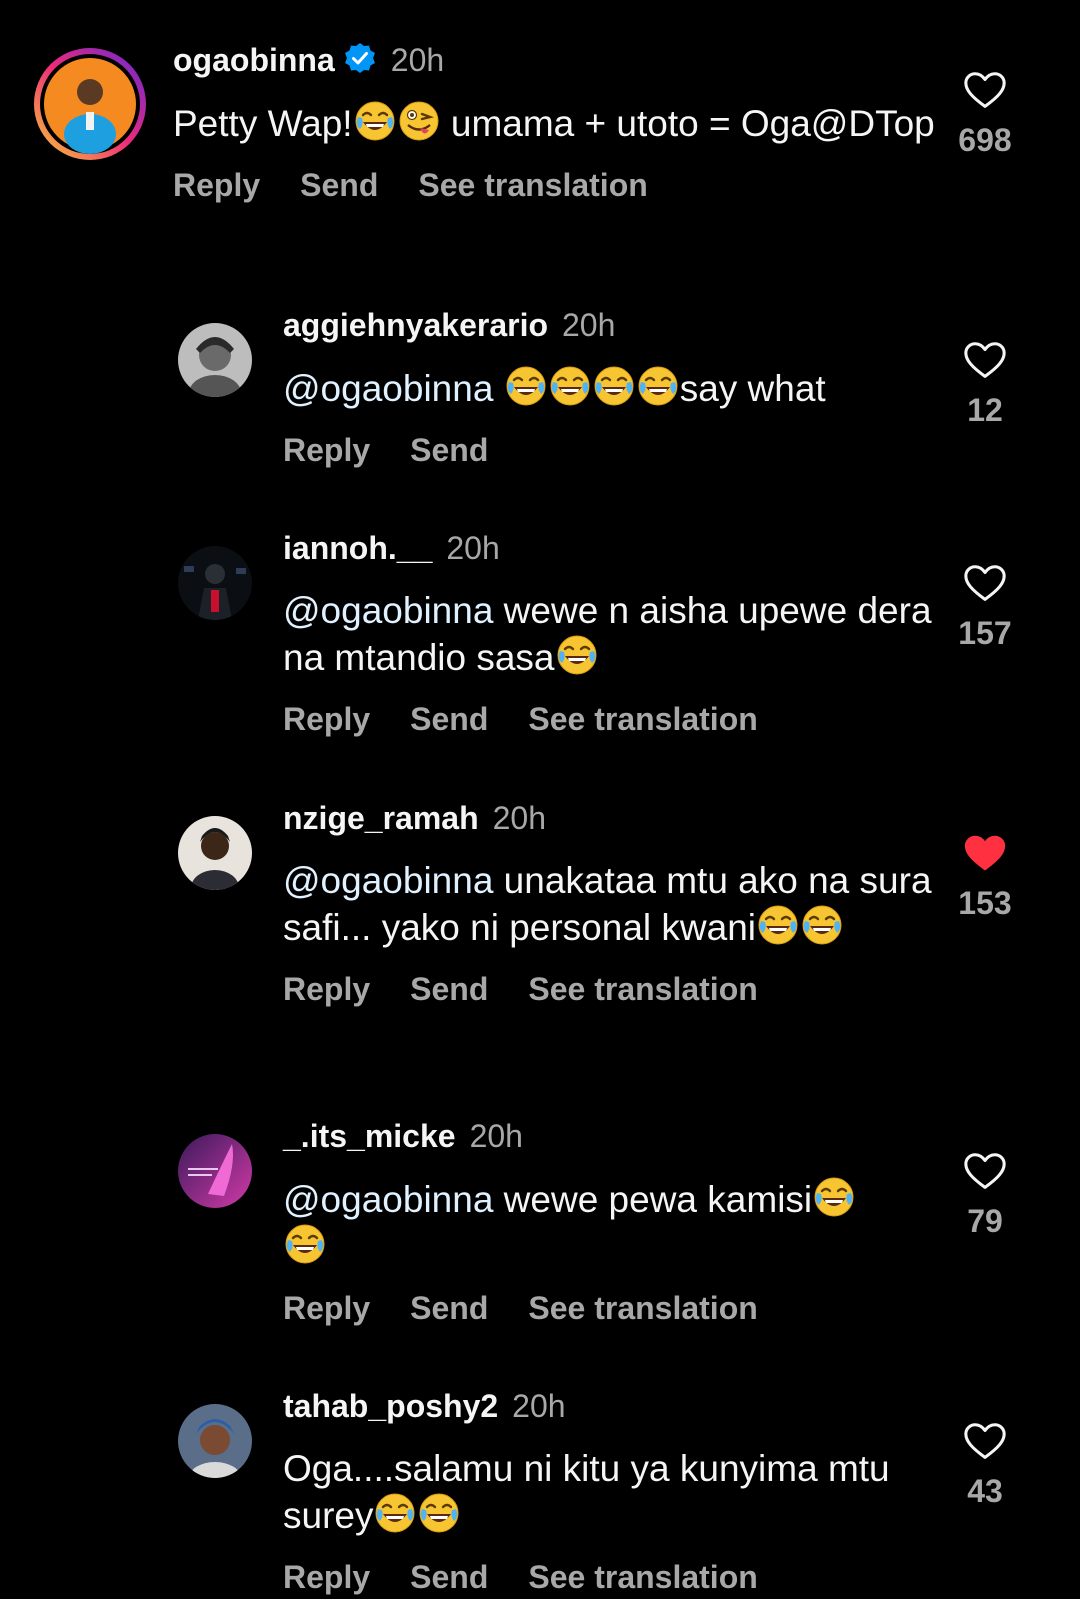 The image size is (1080, 1599). Describe the element at coordinates (360, 62) in the screenshot. I see `verified-badge-icon` at that location.